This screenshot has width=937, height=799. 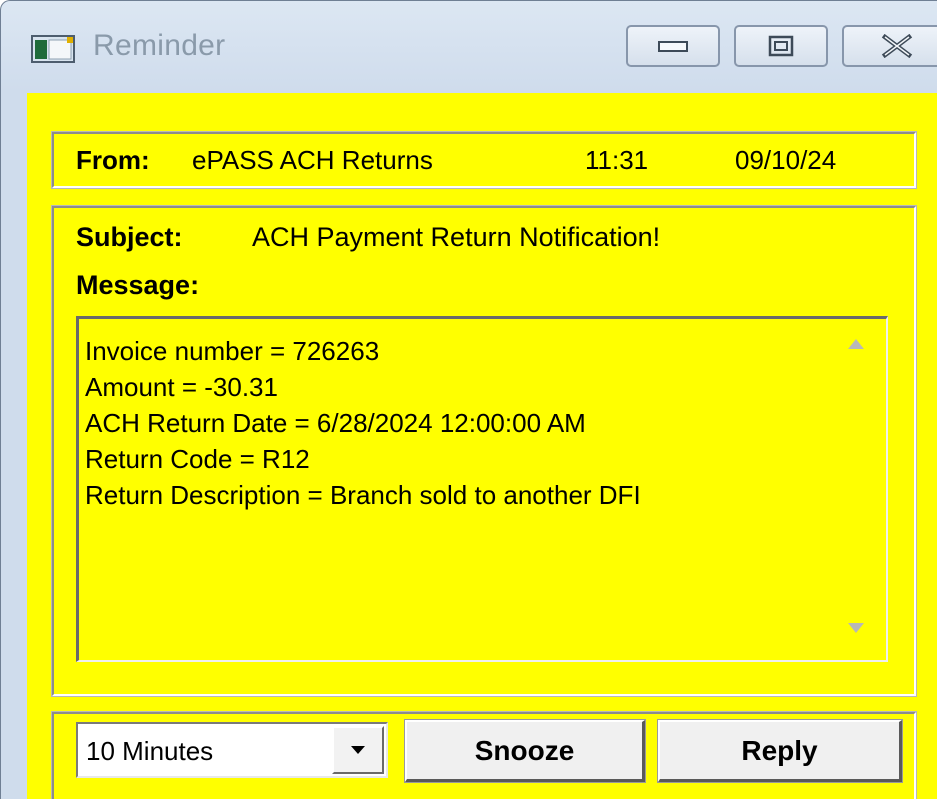 What do you see at coordinates (786, 160) in the screenshot?
I see `sent-date: 09/10/24` at bounding box center [786, 160].